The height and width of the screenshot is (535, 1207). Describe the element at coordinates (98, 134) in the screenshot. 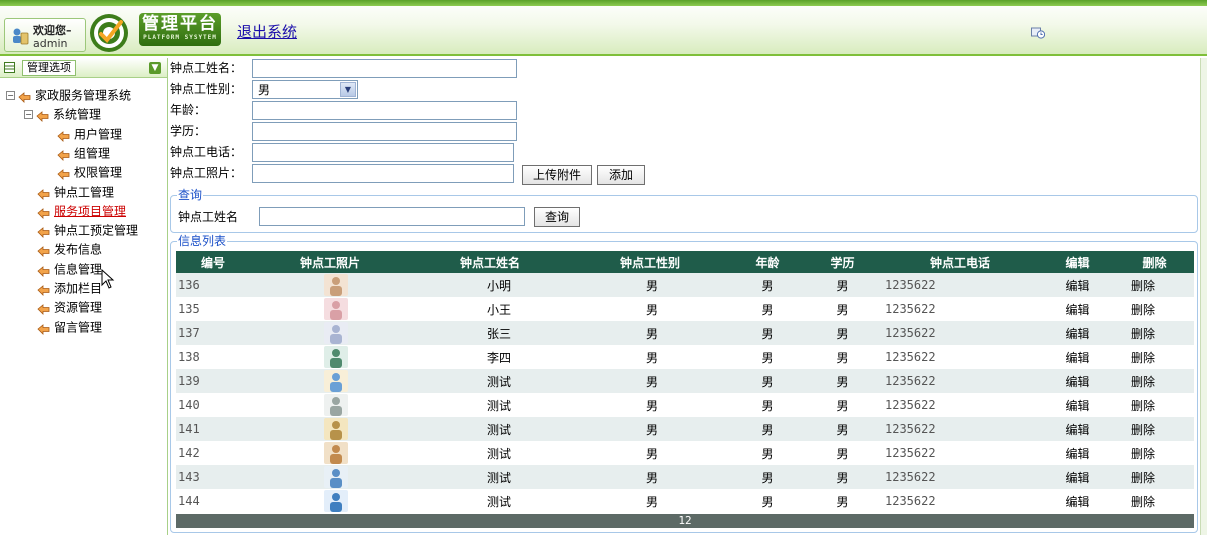

I see `sidebar-item-label: 用户管理` at that location.